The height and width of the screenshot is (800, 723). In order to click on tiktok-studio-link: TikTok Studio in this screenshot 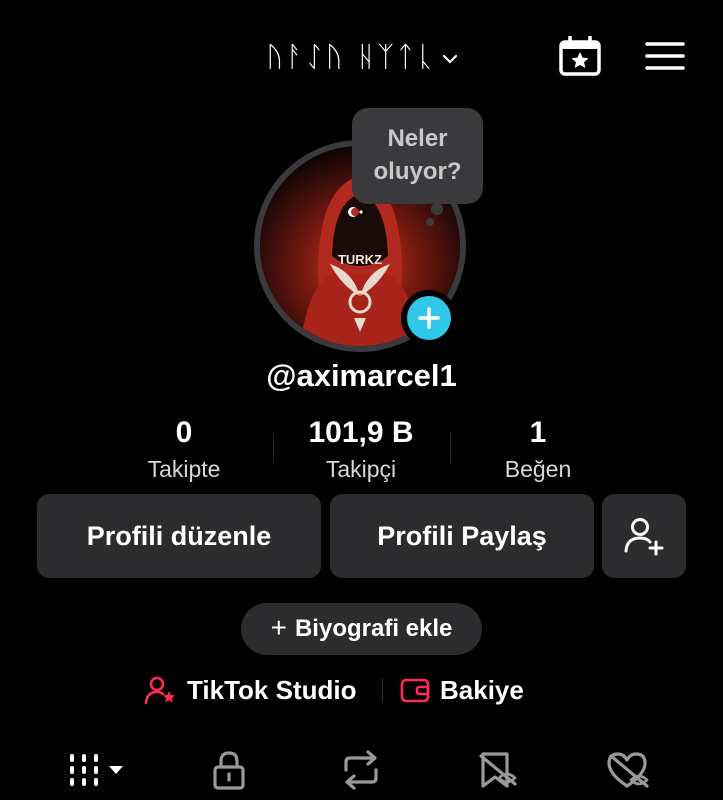, I will do `click(250, 690)`.